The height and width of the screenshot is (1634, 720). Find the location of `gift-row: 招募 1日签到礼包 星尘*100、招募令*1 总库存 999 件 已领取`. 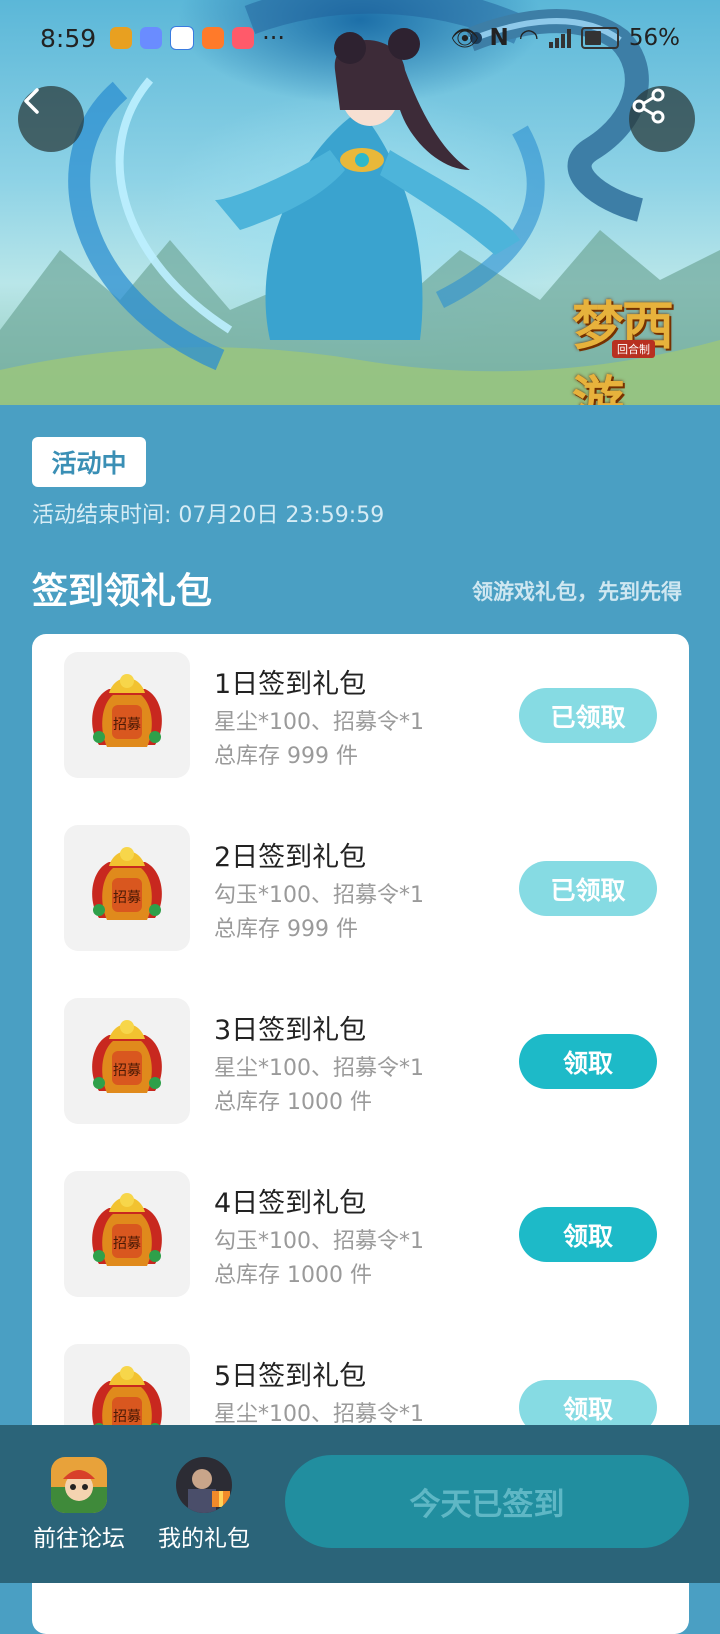

gift-row: 招募 1日签到礼包 星尘*100、招募令*1 总库存 999 件 已领取 is located at coordinates (360, 716).